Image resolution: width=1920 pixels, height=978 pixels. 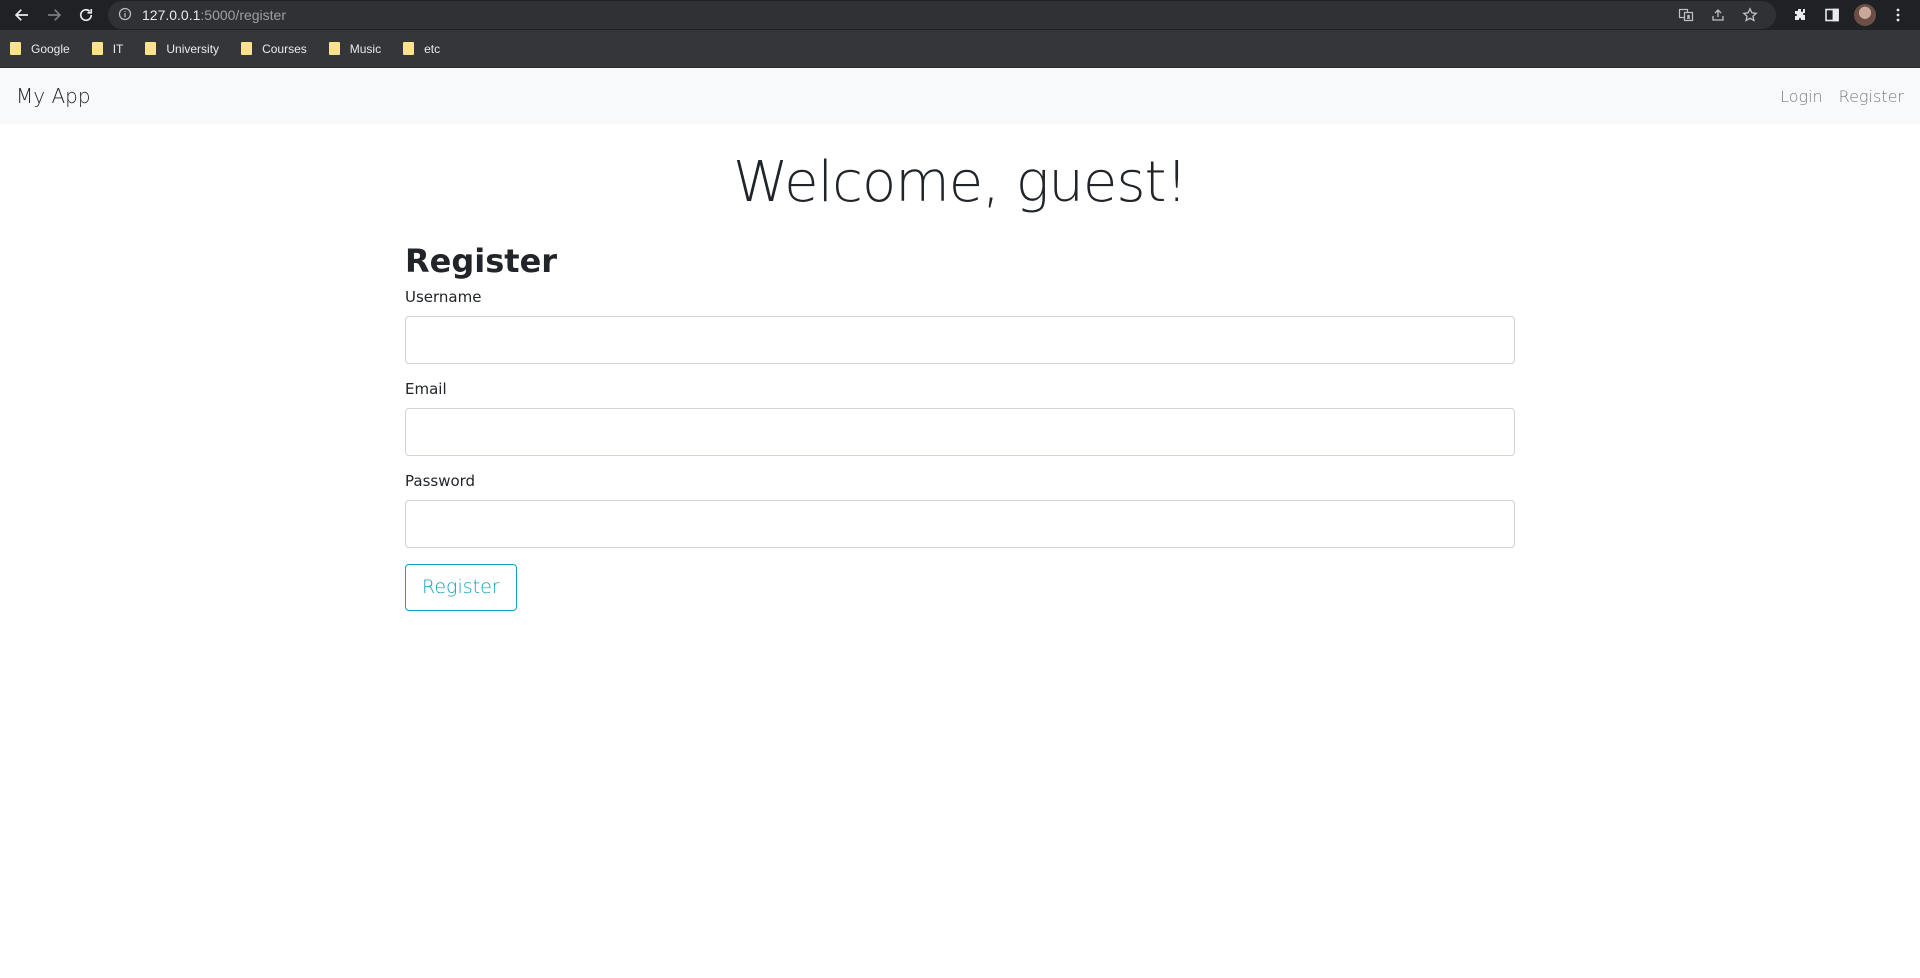 I want to click on bookmark-it: IT, so click(x=107, y=49).